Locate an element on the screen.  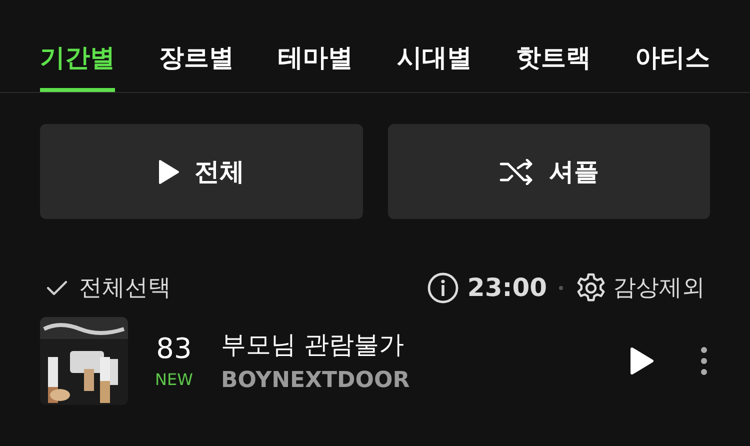
info-icon is located at coordinates (443, 288).